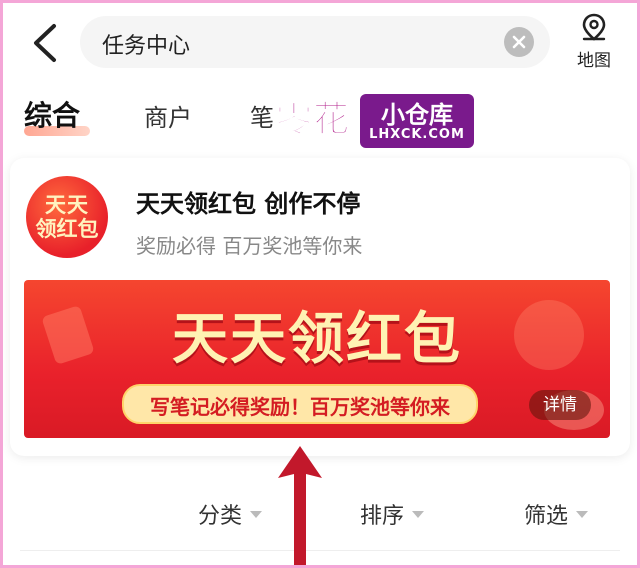 This screenshot has height=568, width=640. I want to click on watermark-text-top: 小仓库, so click(417, 115).